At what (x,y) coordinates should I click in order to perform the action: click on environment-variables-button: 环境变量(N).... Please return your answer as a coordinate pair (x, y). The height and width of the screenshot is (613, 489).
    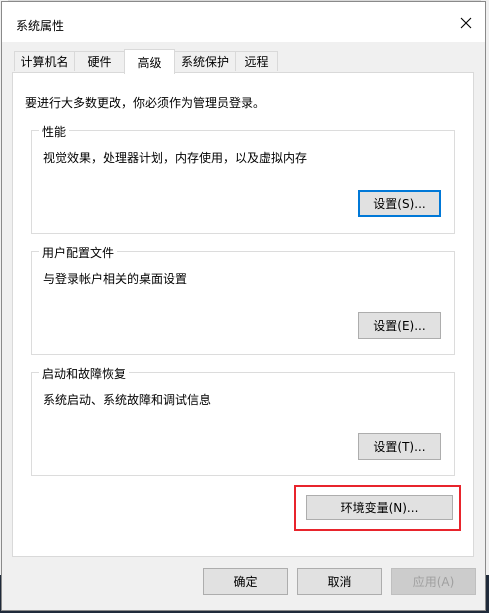
    Looking at the image, I should click on (379, 507).